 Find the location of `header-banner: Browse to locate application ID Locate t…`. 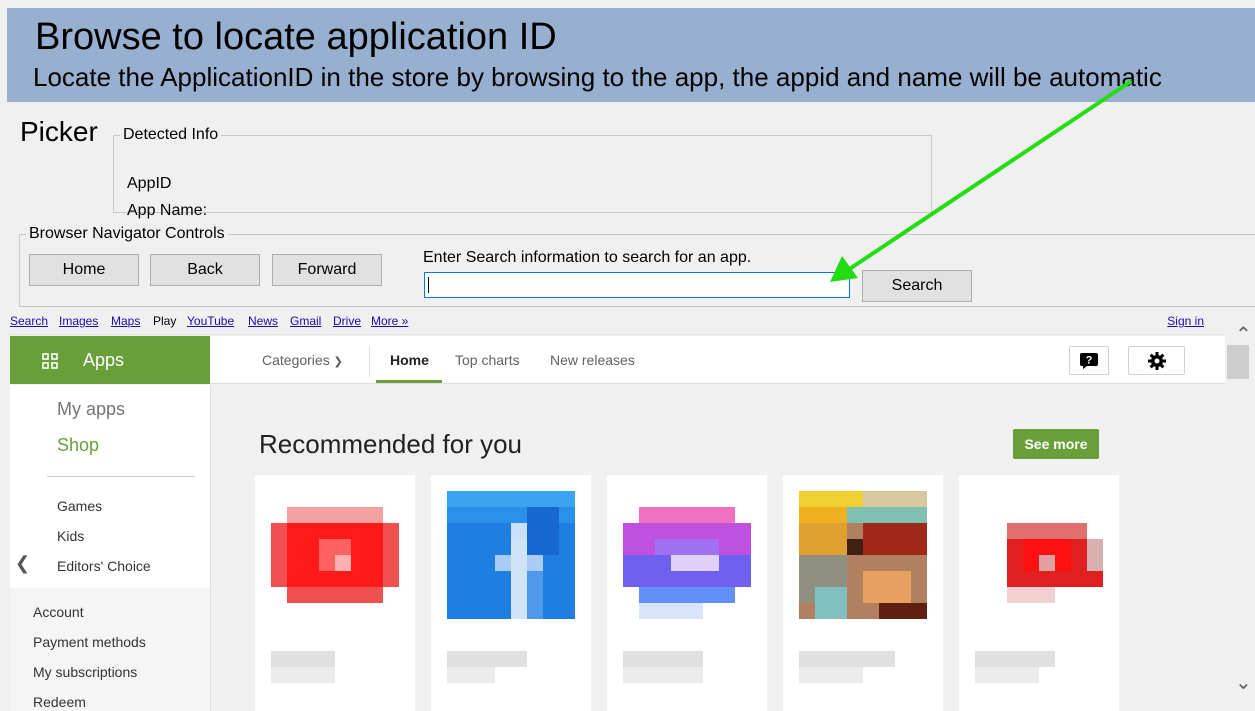

header-banner: Browse to locate application ID Locate t… is located at coordinates (631, 55).